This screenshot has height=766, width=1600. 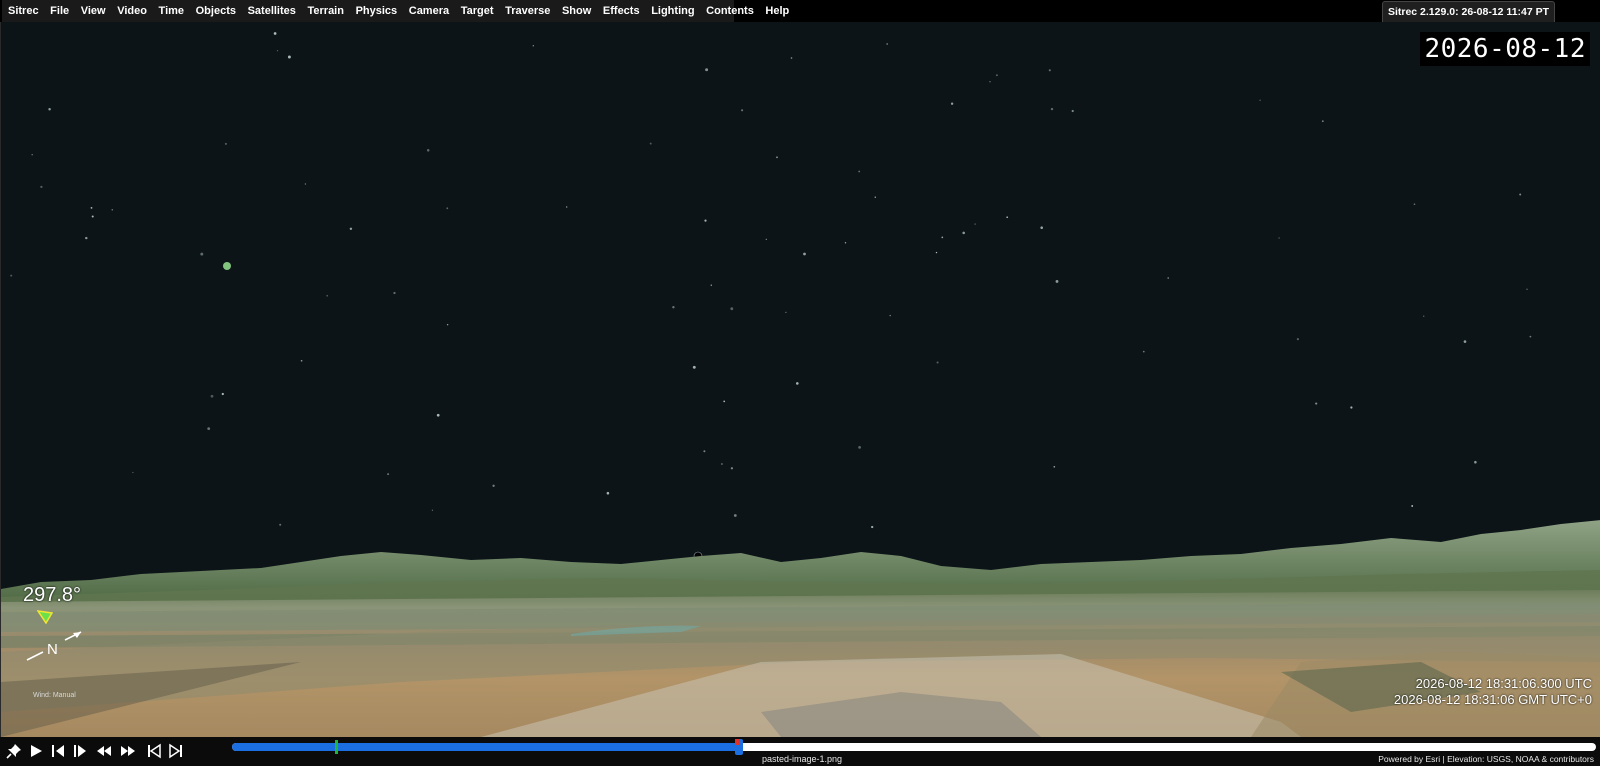 I want to click on menu-item-show: Show, so click(x=576, y=11).